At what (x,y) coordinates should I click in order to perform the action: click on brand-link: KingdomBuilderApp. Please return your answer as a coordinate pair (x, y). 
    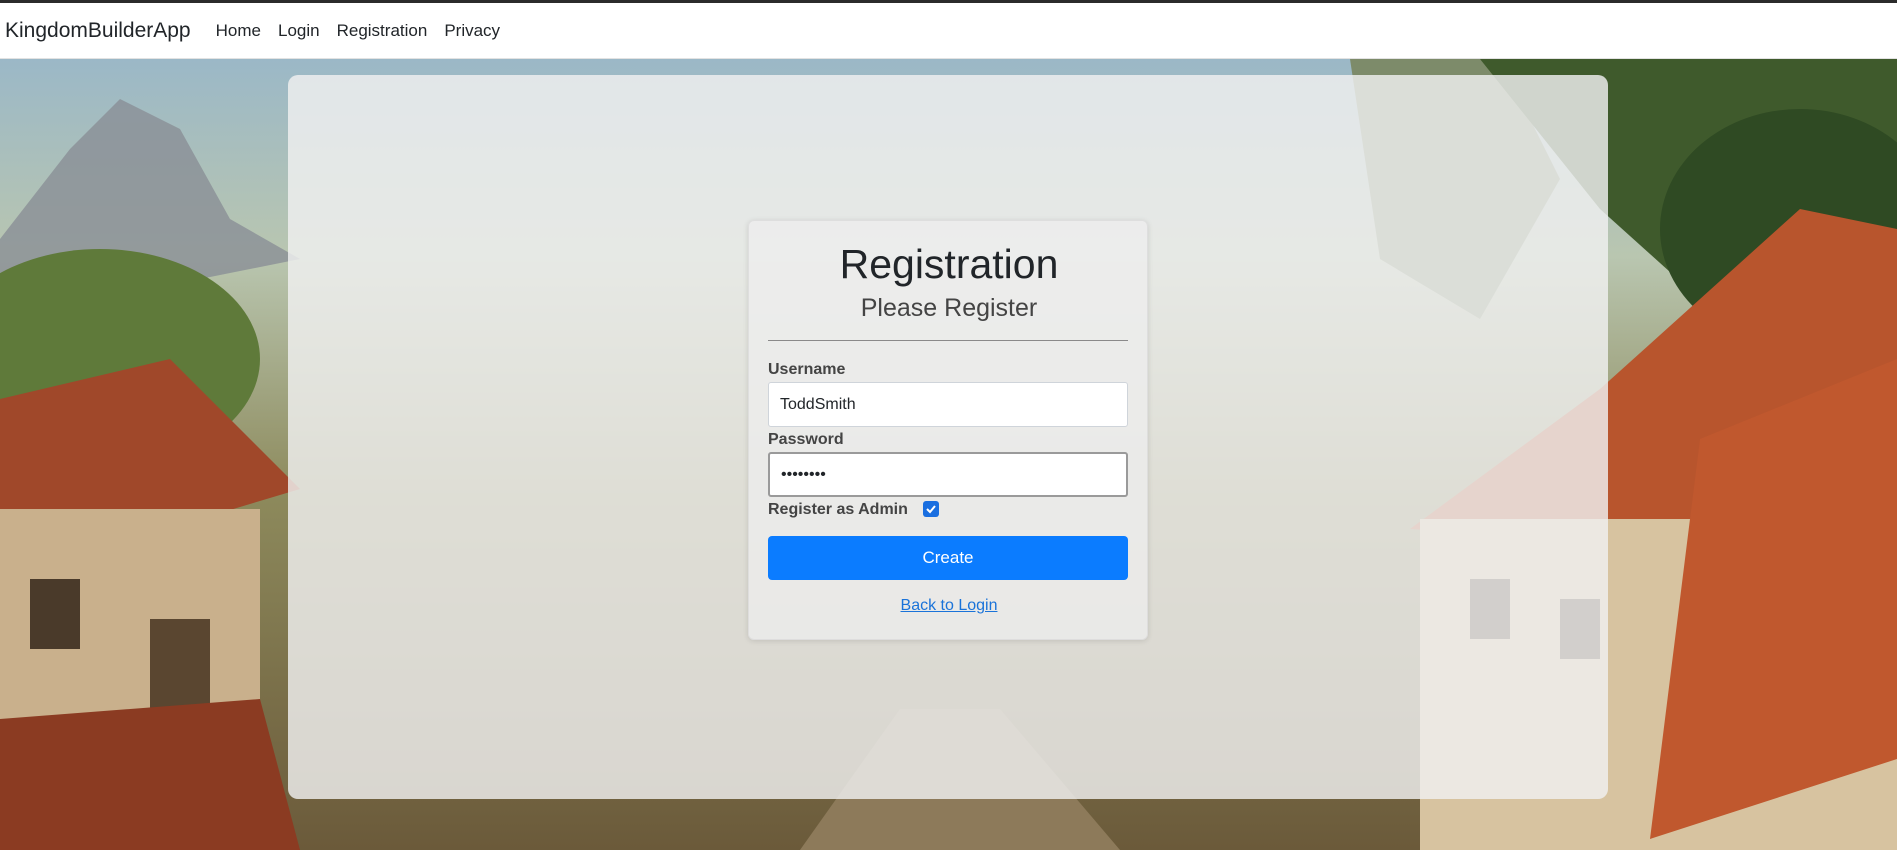
    Looking at the image, I should click on (98, 31).